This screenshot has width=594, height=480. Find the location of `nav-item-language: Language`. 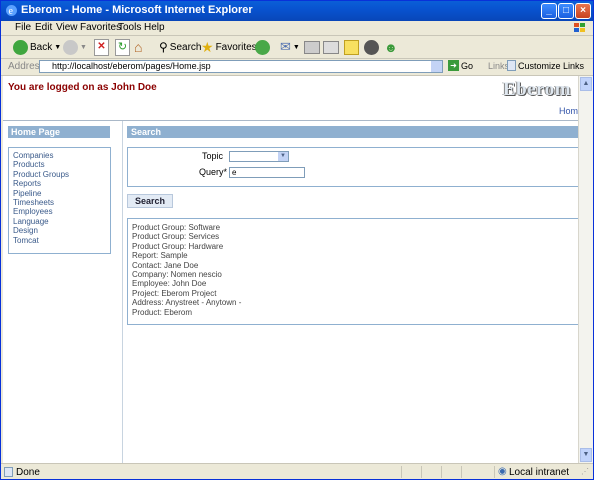

nav-item-language: Language is located at coordinates (59, 221).